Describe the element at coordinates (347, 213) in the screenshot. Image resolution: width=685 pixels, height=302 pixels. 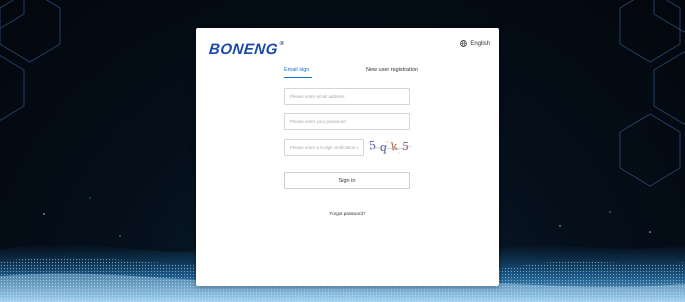
I see `forgot-password-link: Forgot password?` at that location.